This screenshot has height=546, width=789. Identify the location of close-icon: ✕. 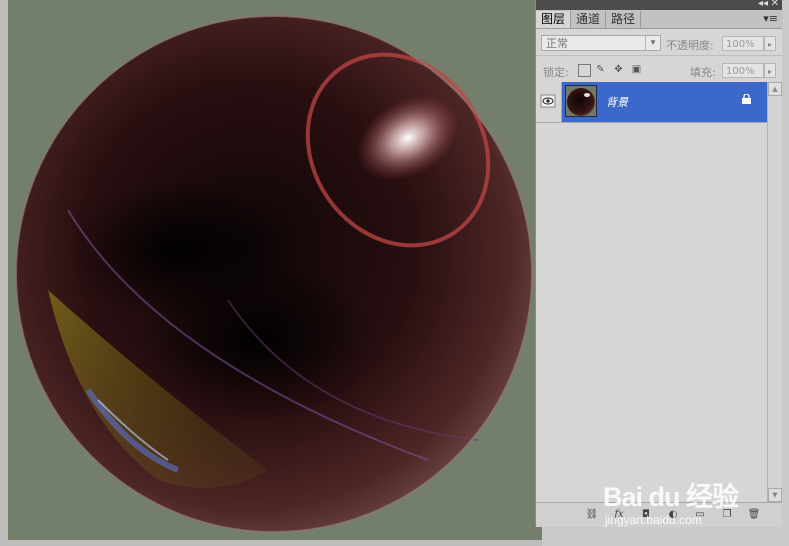
(775, 5).